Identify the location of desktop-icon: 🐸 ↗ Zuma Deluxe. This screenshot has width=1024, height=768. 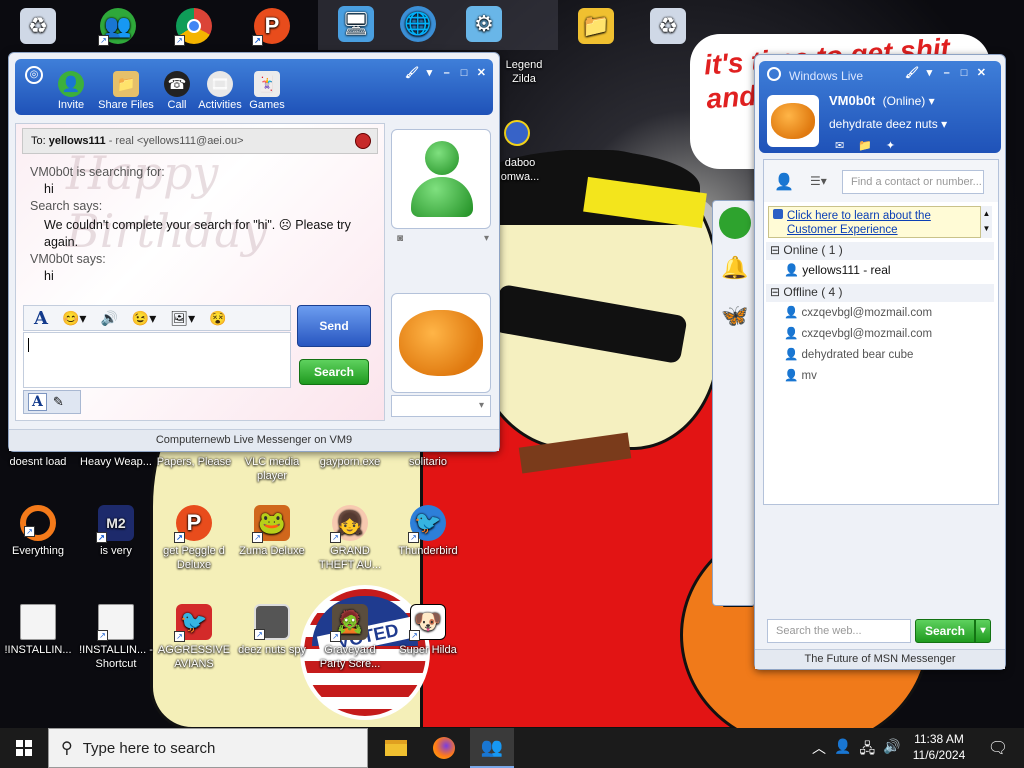
(272, 531).